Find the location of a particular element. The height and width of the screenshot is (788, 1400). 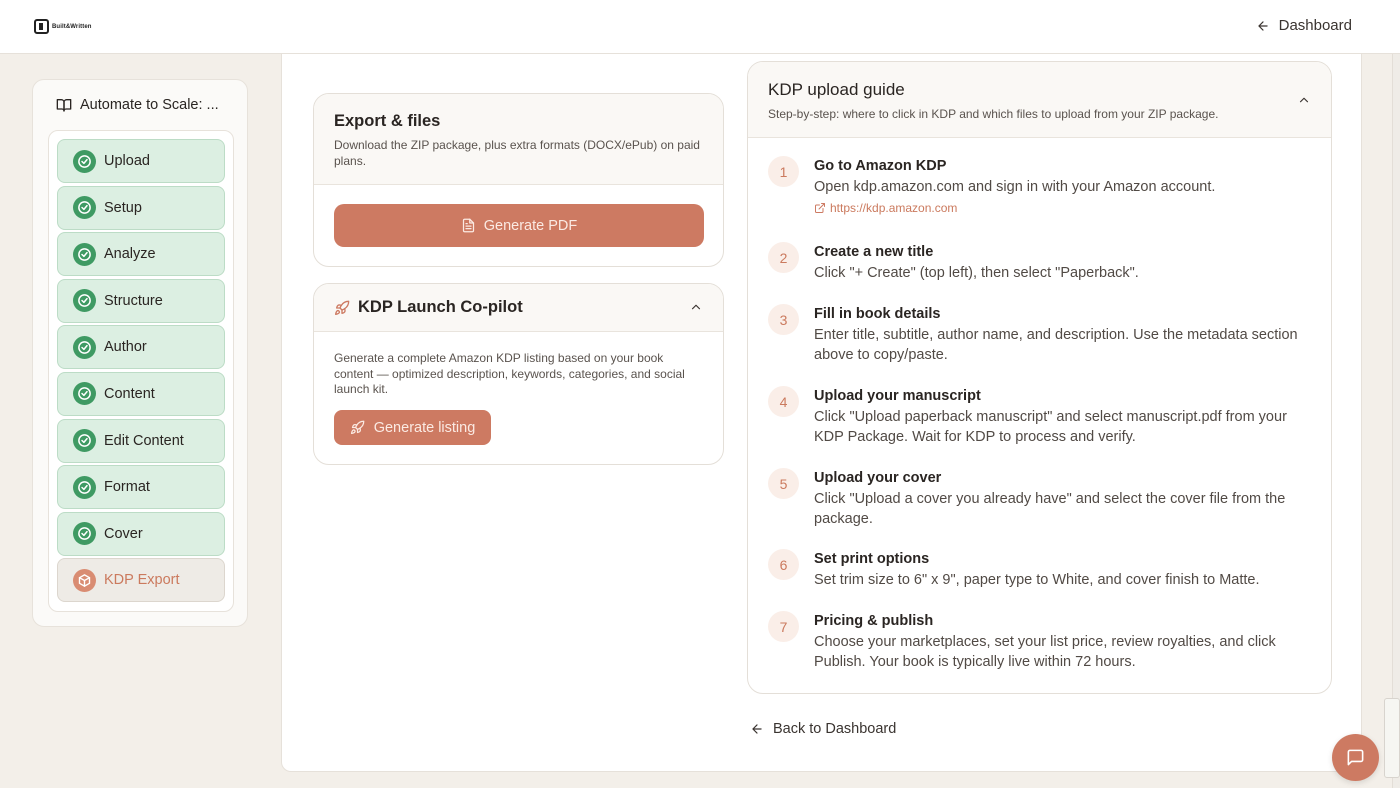

scrollbar-thumb is located at coordinates (1392, 738).